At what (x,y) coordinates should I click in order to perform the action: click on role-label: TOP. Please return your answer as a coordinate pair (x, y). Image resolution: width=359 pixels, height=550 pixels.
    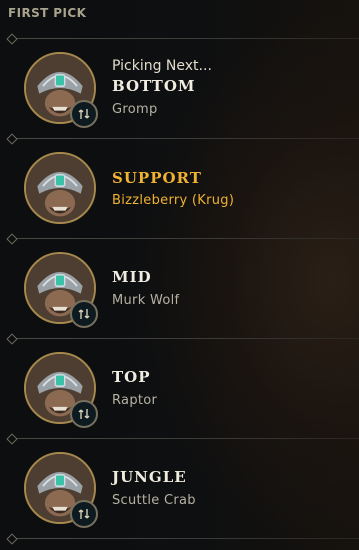
    Looking at the image, I should click on (131, 377).